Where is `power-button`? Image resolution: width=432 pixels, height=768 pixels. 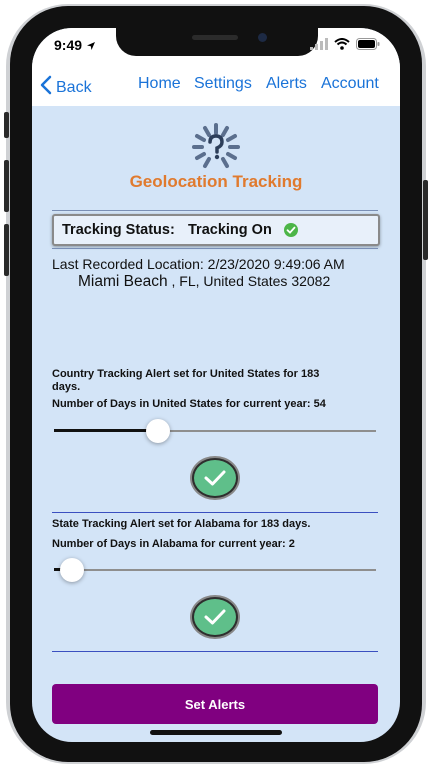 power-button is located at coordinates (425, 220).